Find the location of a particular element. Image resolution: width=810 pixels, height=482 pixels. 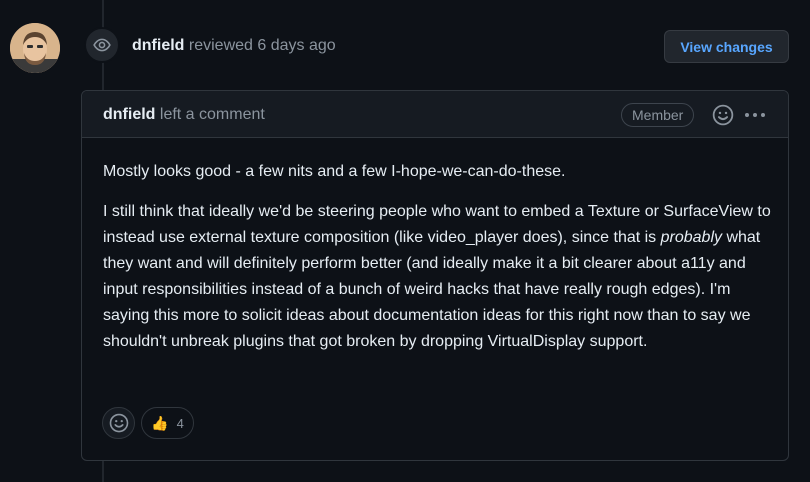

kebab-horizontal-icon is located at coordinates (755, 115).